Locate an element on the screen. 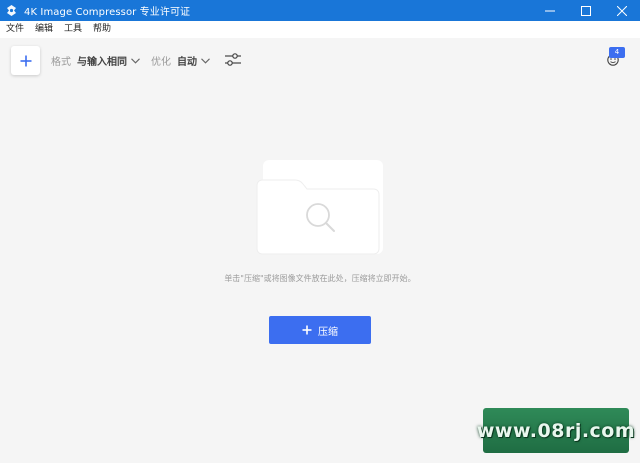 The image size is (640, 463). watermark: www.08rj.com is located at coordinates (556, 430).